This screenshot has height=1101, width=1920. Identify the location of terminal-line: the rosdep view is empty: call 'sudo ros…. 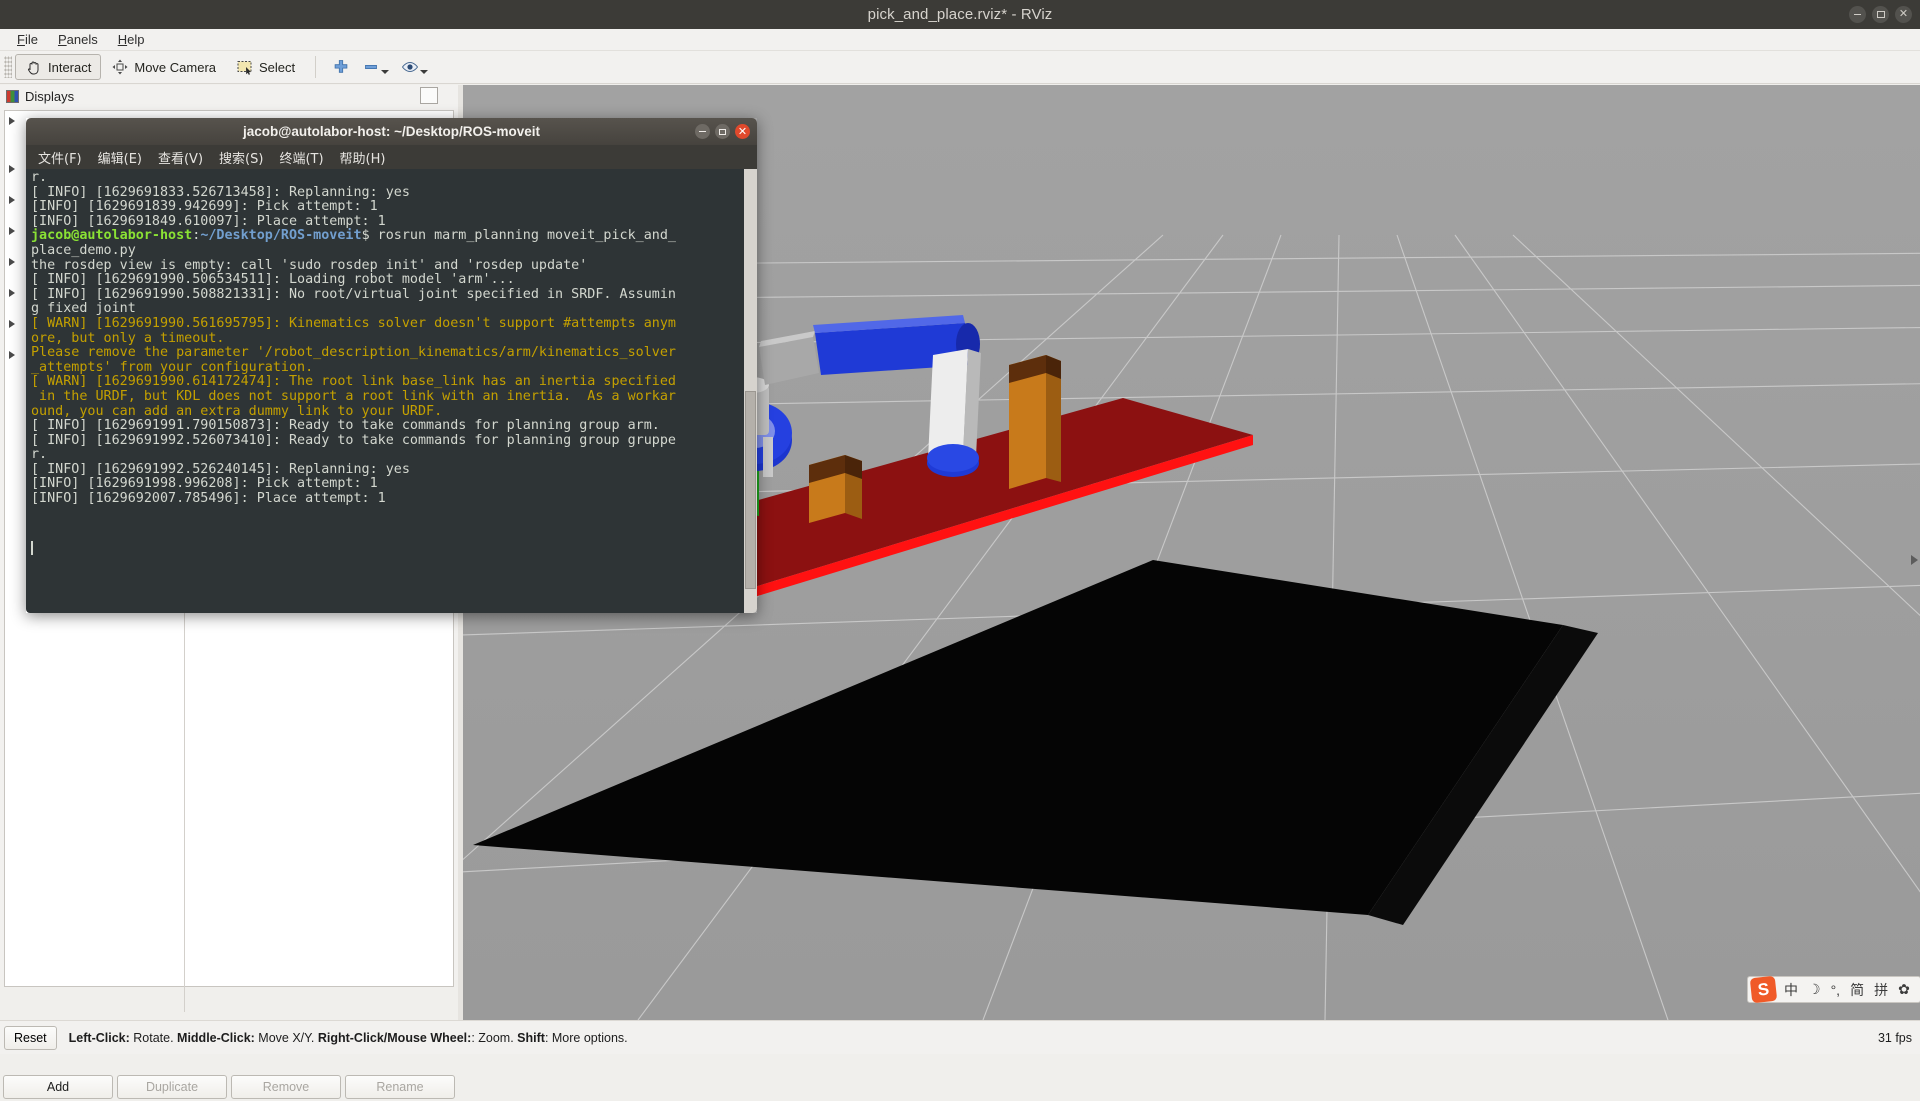
(309, 265).